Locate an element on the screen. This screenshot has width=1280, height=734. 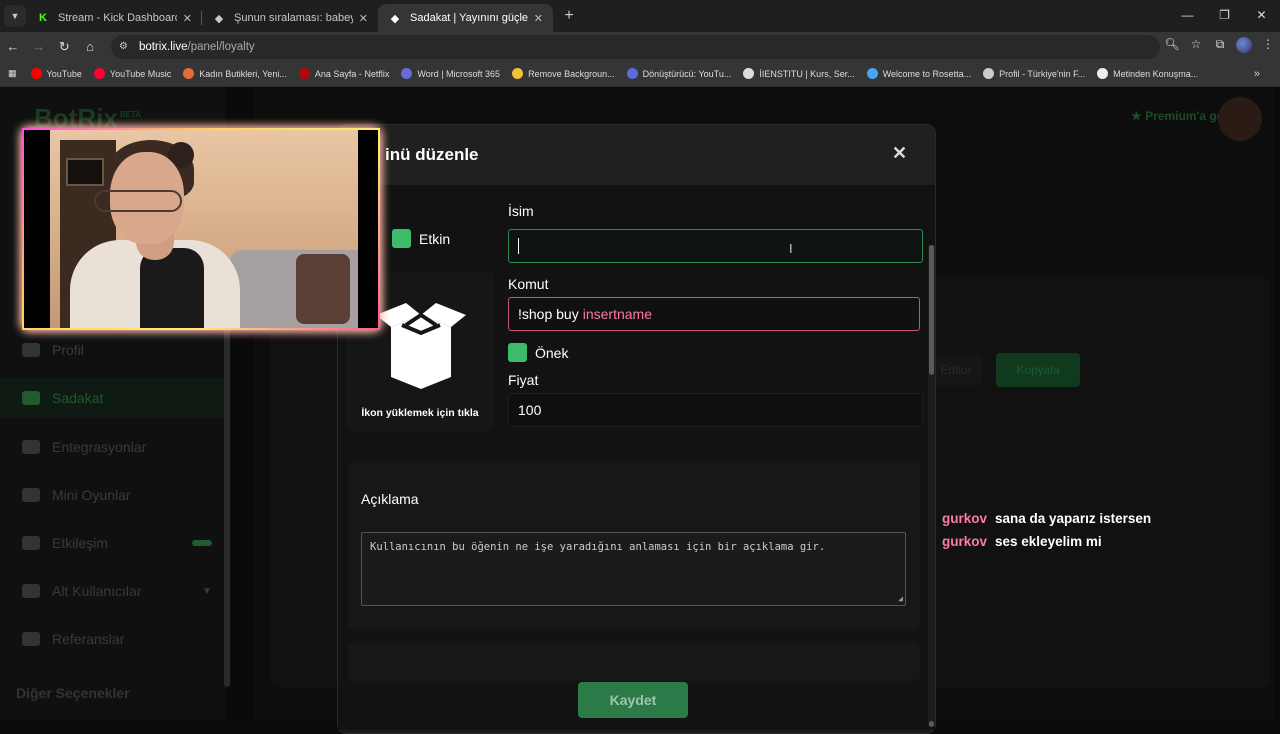
sidebar-item-referrals: Referanslar is located at coordinates (117, 639).